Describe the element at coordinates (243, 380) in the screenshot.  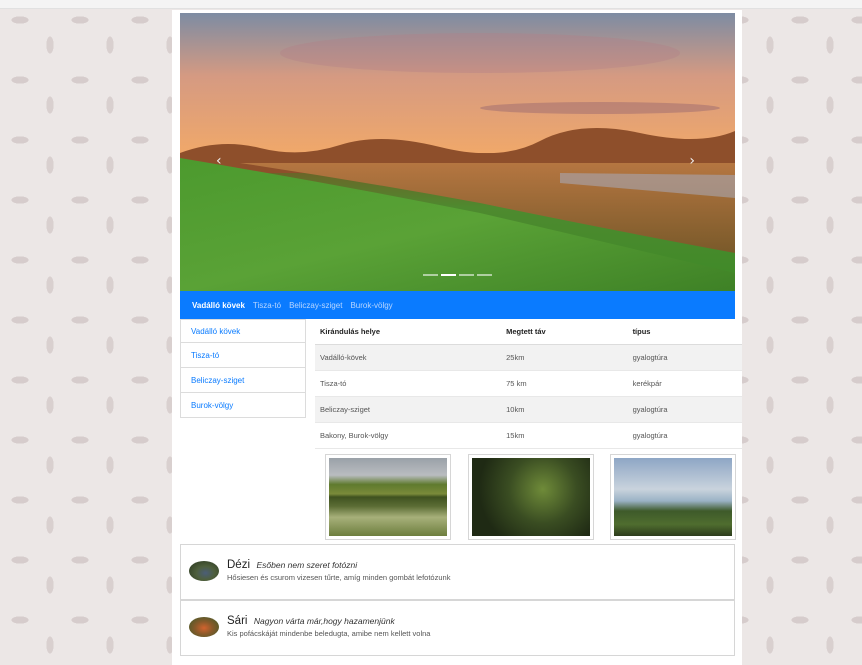
I see `sidebar-item: Beliczay-sziget` at that location.